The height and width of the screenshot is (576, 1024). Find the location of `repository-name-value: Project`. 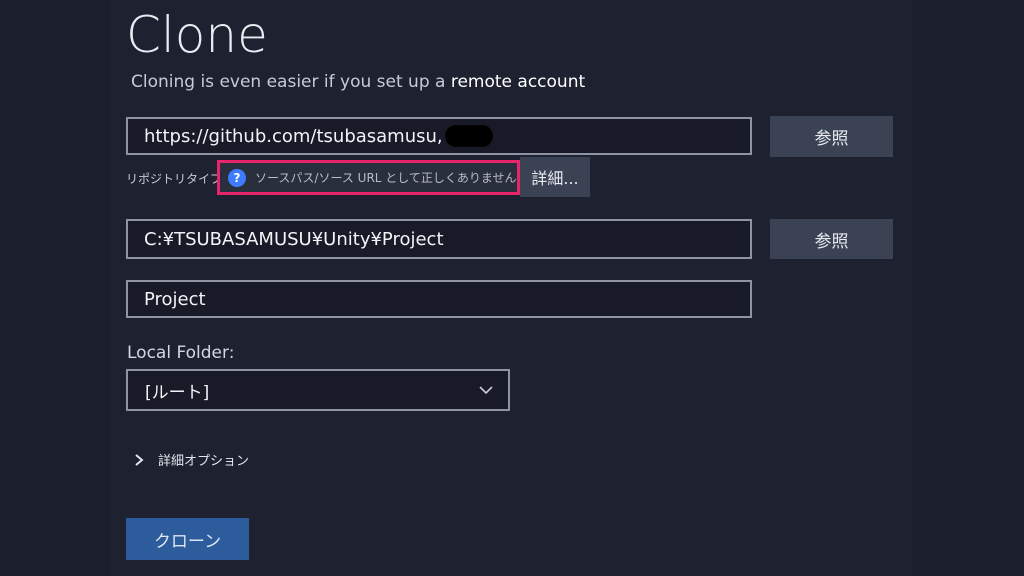

repository-name-value: Project is located at coordinates (175, 299).